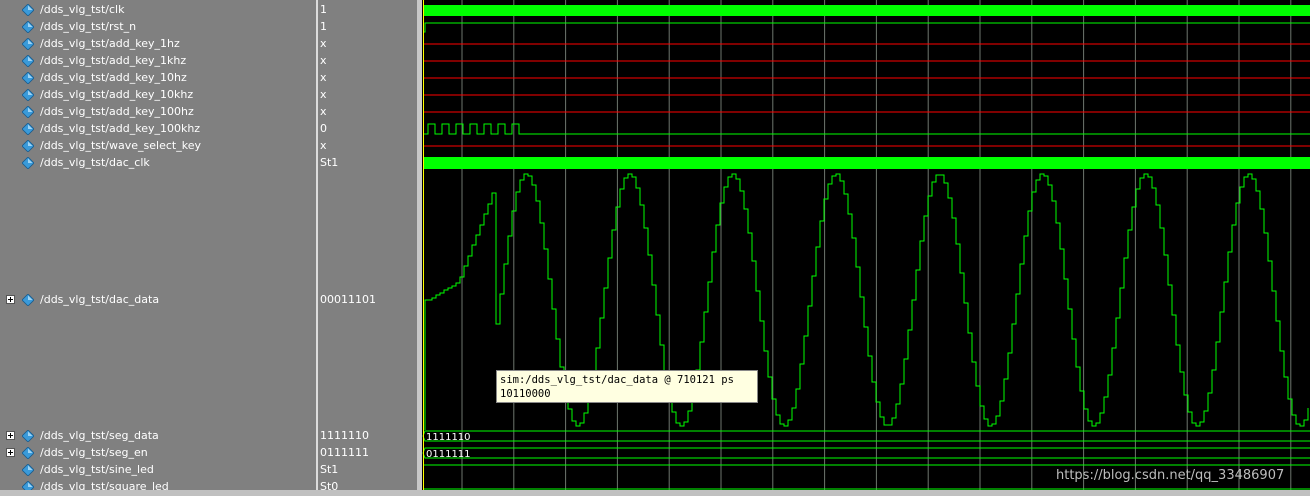 This screenshot has width=1310, height=496. Describe the element at coordinates (113, 77) in the screenshot. I see `signal-name-label: /dds_vlg_tst/add_key_10hz` at that location.